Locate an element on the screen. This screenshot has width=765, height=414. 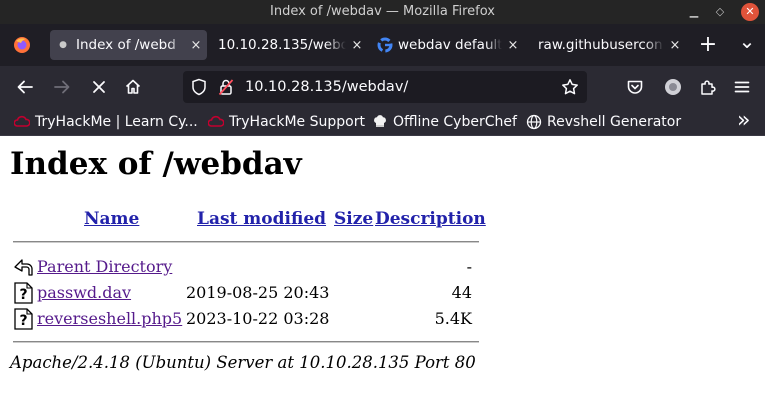
bookmark-label: TryHackMe Support is located at coordinates (297, 122).